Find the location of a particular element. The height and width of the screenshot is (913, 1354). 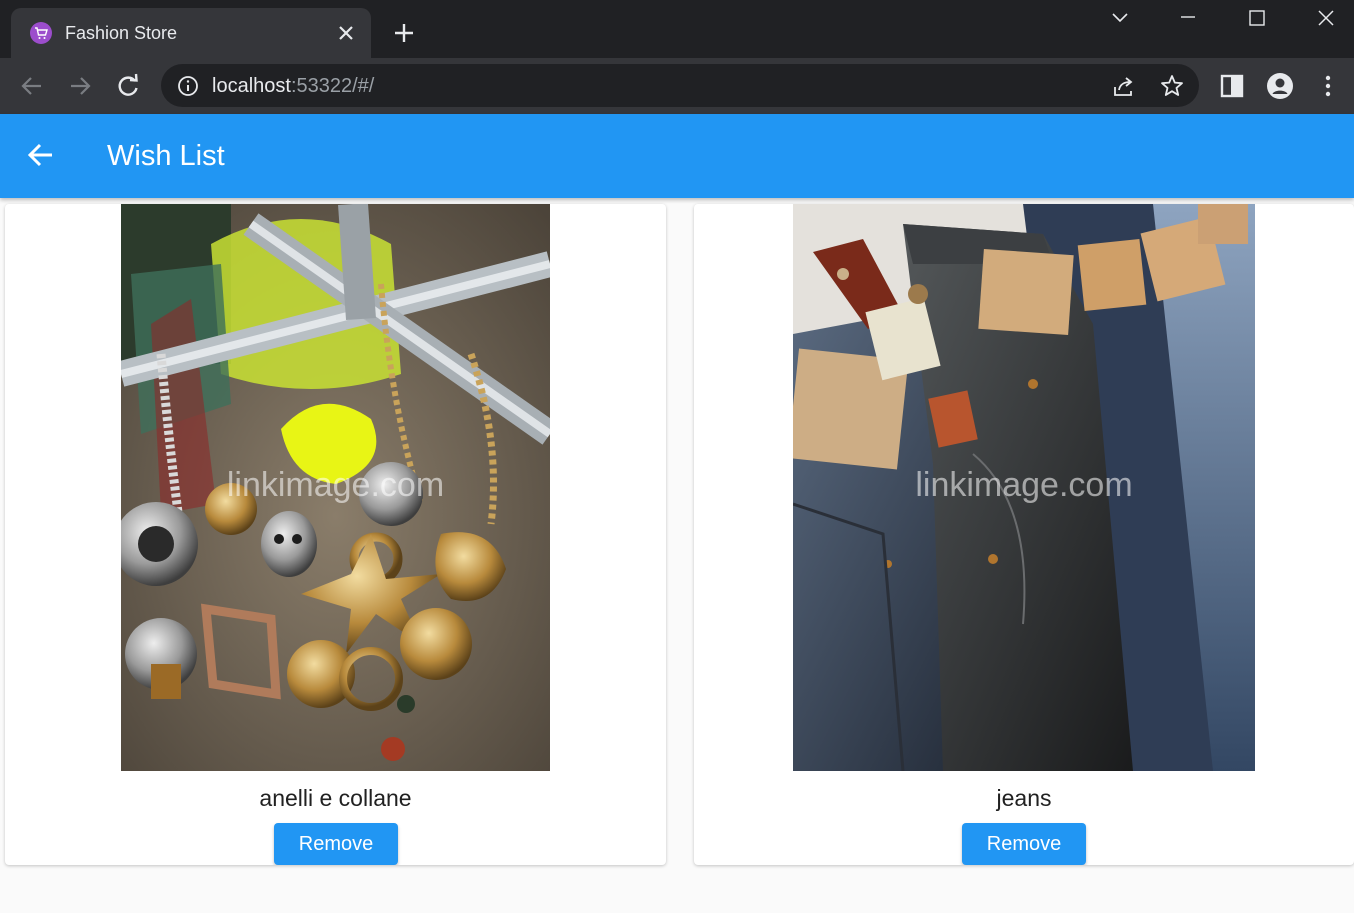

product-name: anelli e collane is located at coordinates (335, 798).